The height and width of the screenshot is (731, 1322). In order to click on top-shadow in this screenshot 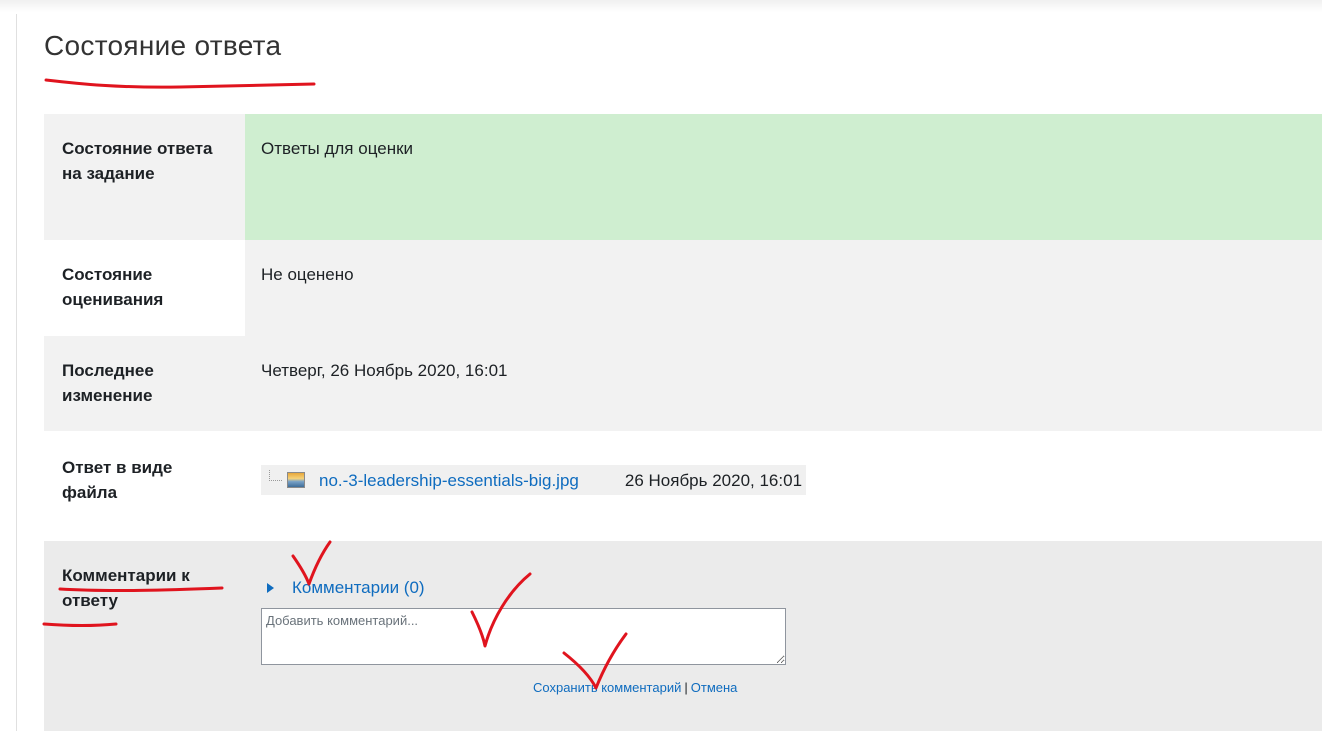, I will do `click(661, 6)`.